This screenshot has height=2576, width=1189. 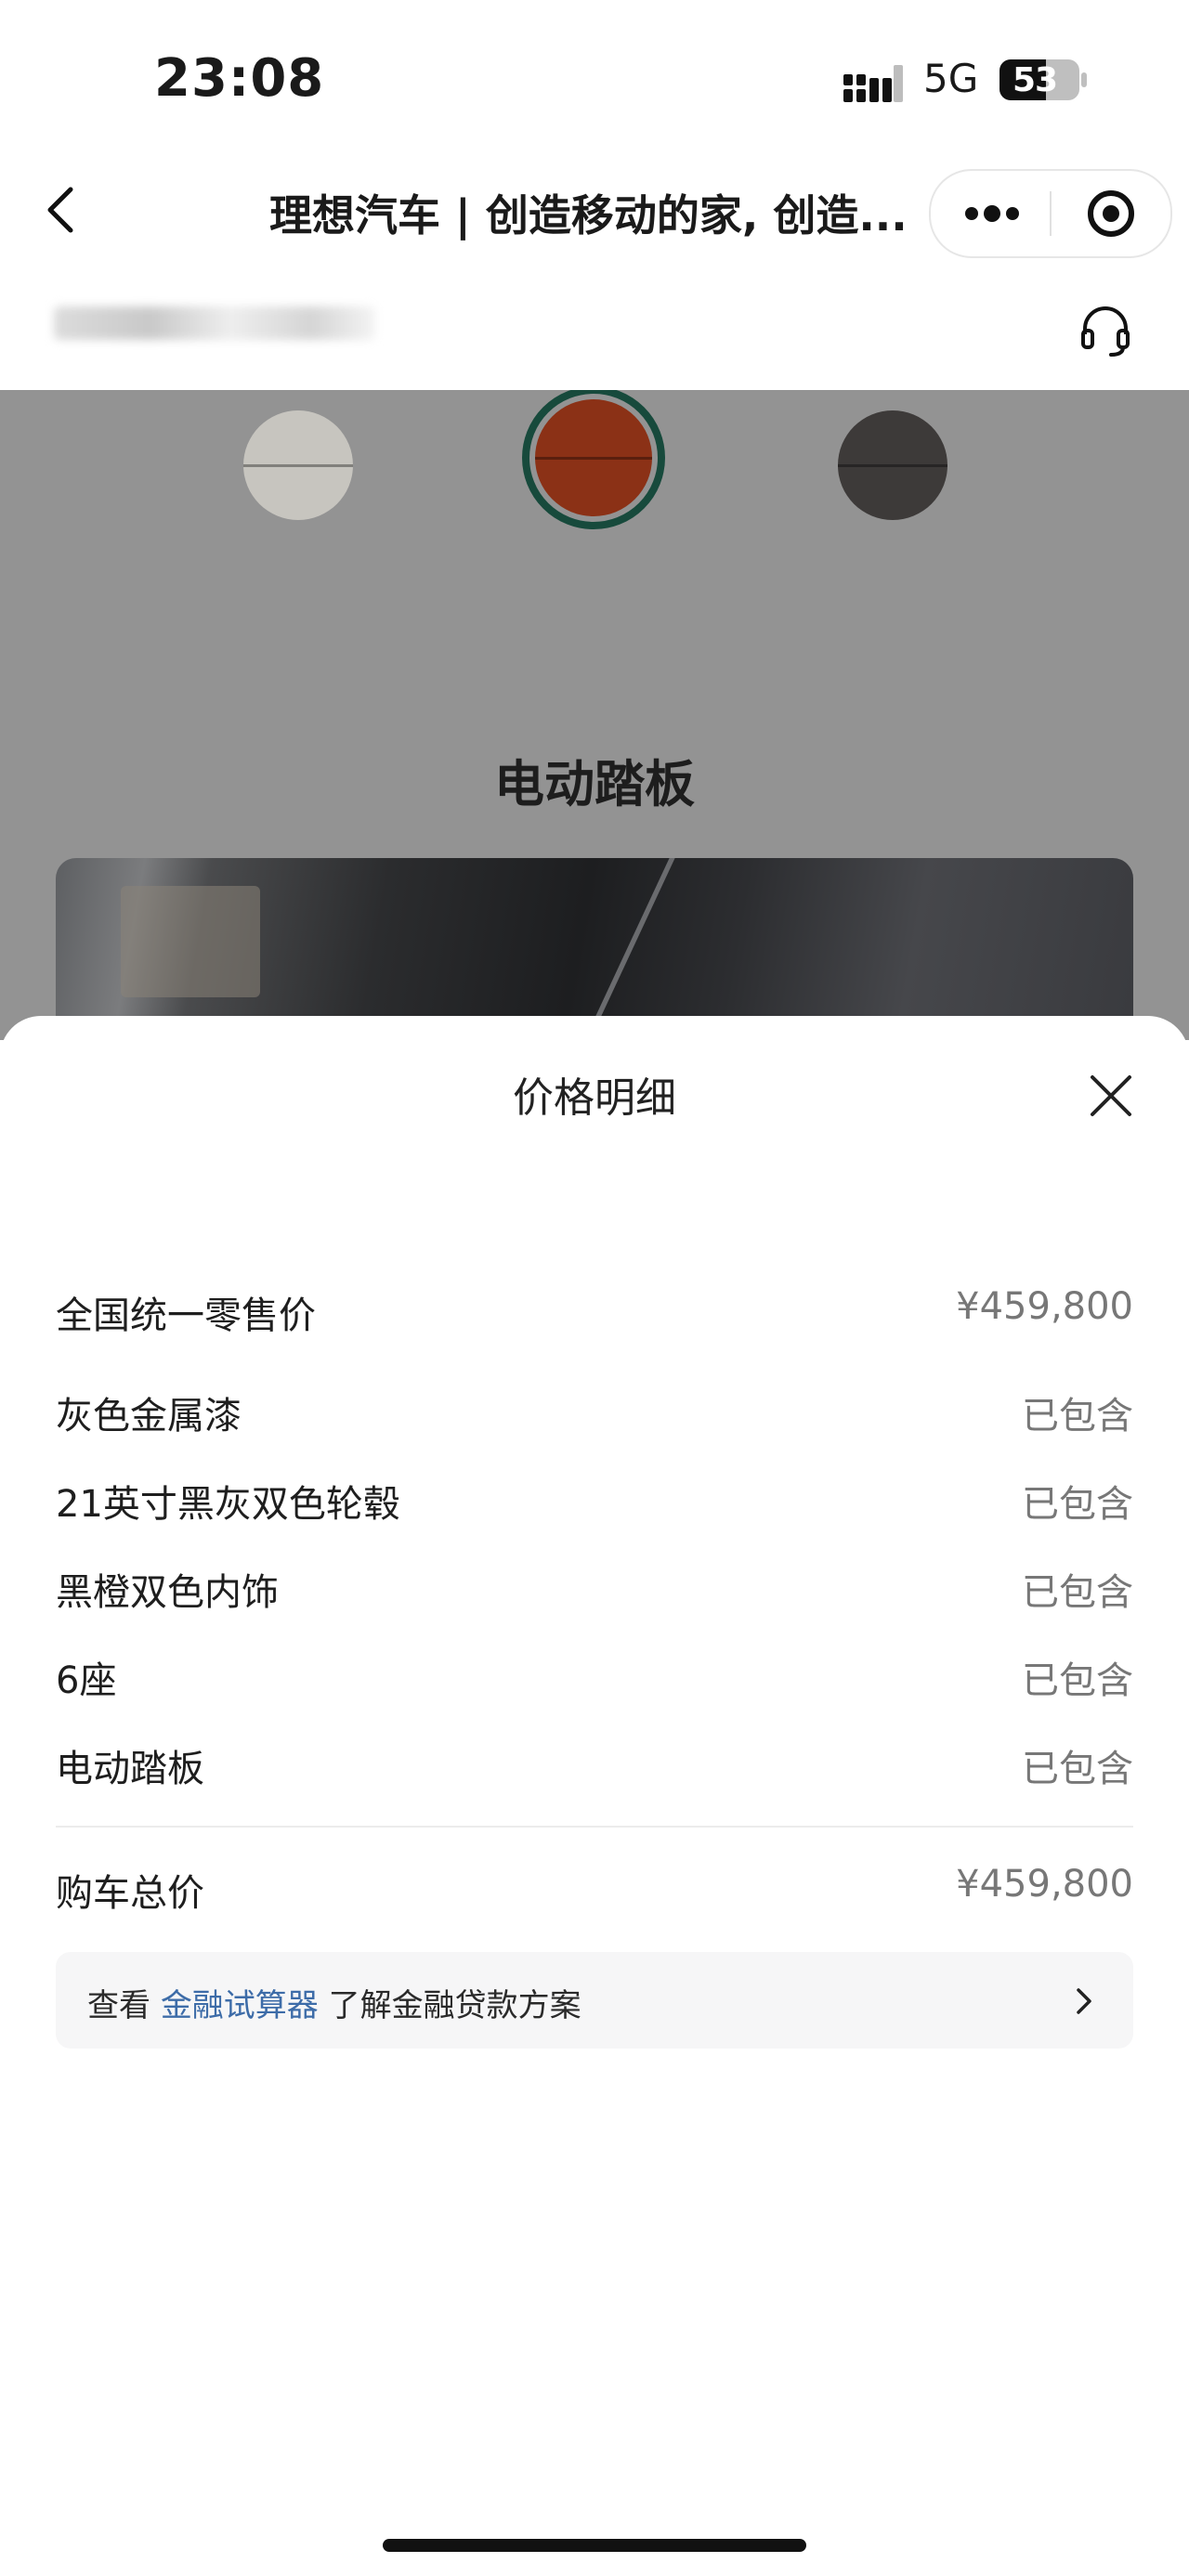 I want to click on battery-level: 53, so click(x=1036, y=80).